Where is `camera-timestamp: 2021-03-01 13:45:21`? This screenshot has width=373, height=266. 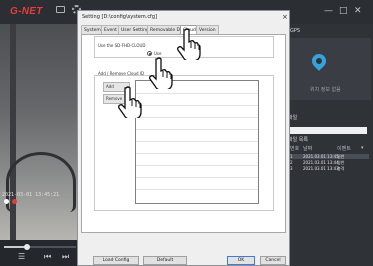 camera-timestamp: 2021-03-01 13:45:21 is located at coordinates (31, 195).